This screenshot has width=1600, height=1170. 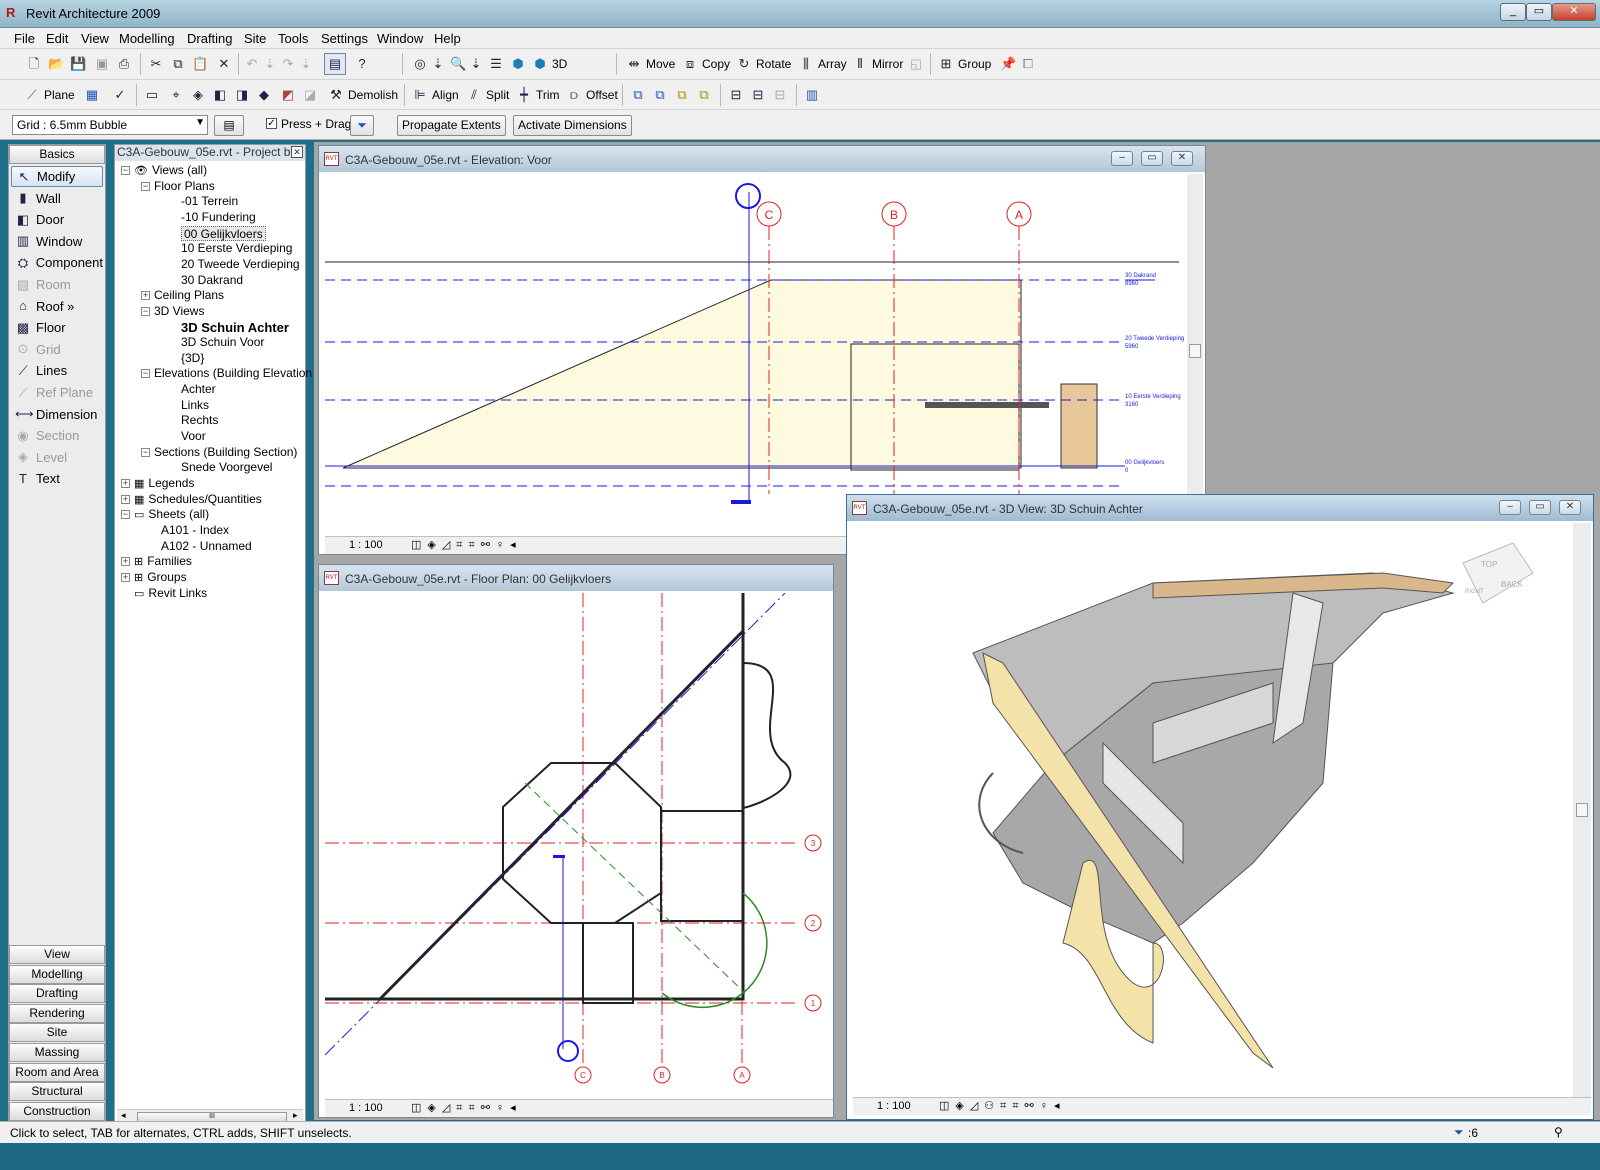 What do you see at coordinates (57, 954) in the screenshot?
I see `tab-view: View` at bounding box center [57, 954].